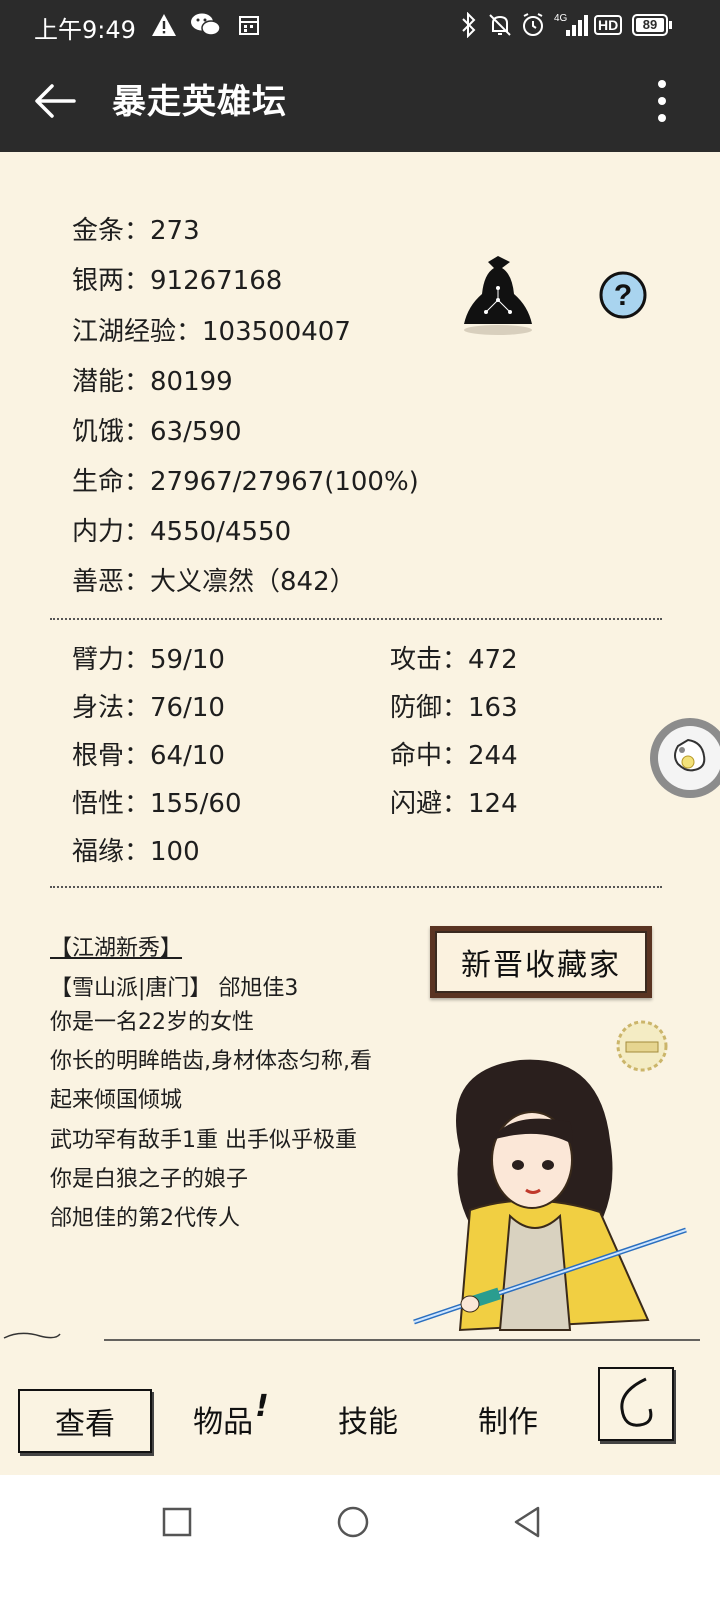 This screenshot has height=1600, width=720. I want to click on system-back-icon, so click(527, 1522).